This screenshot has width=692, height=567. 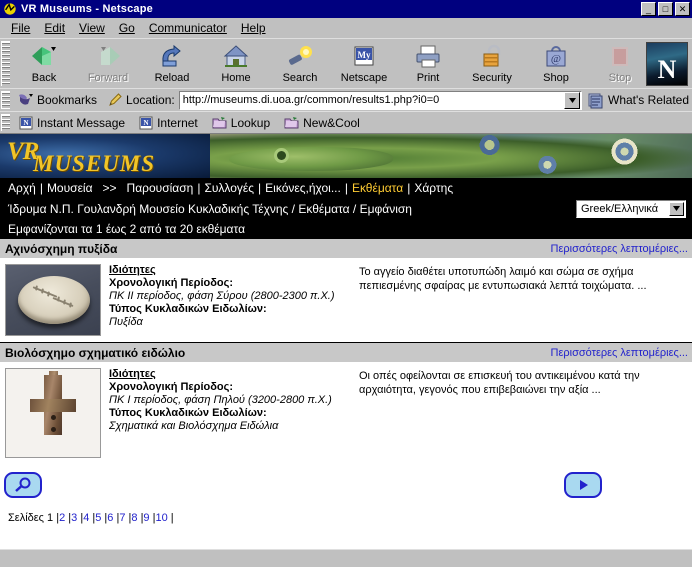 What do you see at coordinates (346, 28) in the screenshot?
I see `menu-bar: File Edit View Go Communicator Help` at bounding box center [346, 28].